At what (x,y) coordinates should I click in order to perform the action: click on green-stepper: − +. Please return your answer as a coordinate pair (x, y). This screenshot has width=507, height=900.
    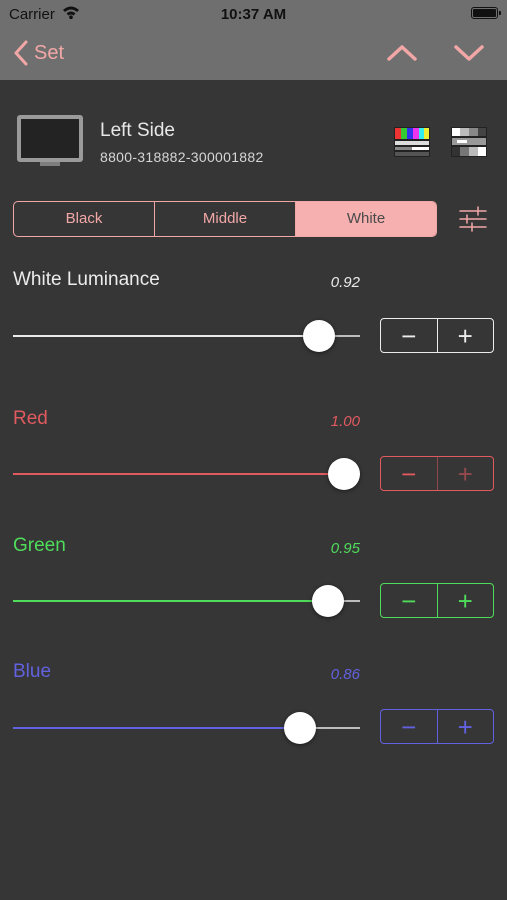
    Looking at the image, I should click on (437, 600).